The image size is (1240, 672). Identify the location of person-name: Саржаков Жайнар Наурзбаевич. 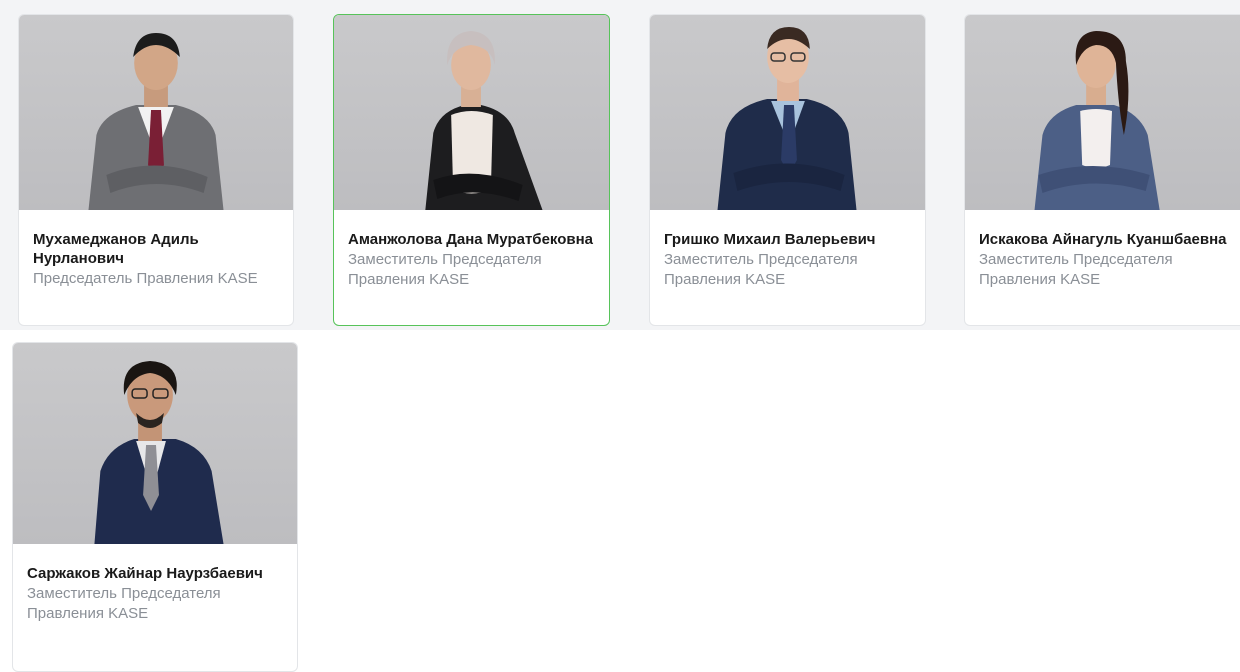
(145, 573).